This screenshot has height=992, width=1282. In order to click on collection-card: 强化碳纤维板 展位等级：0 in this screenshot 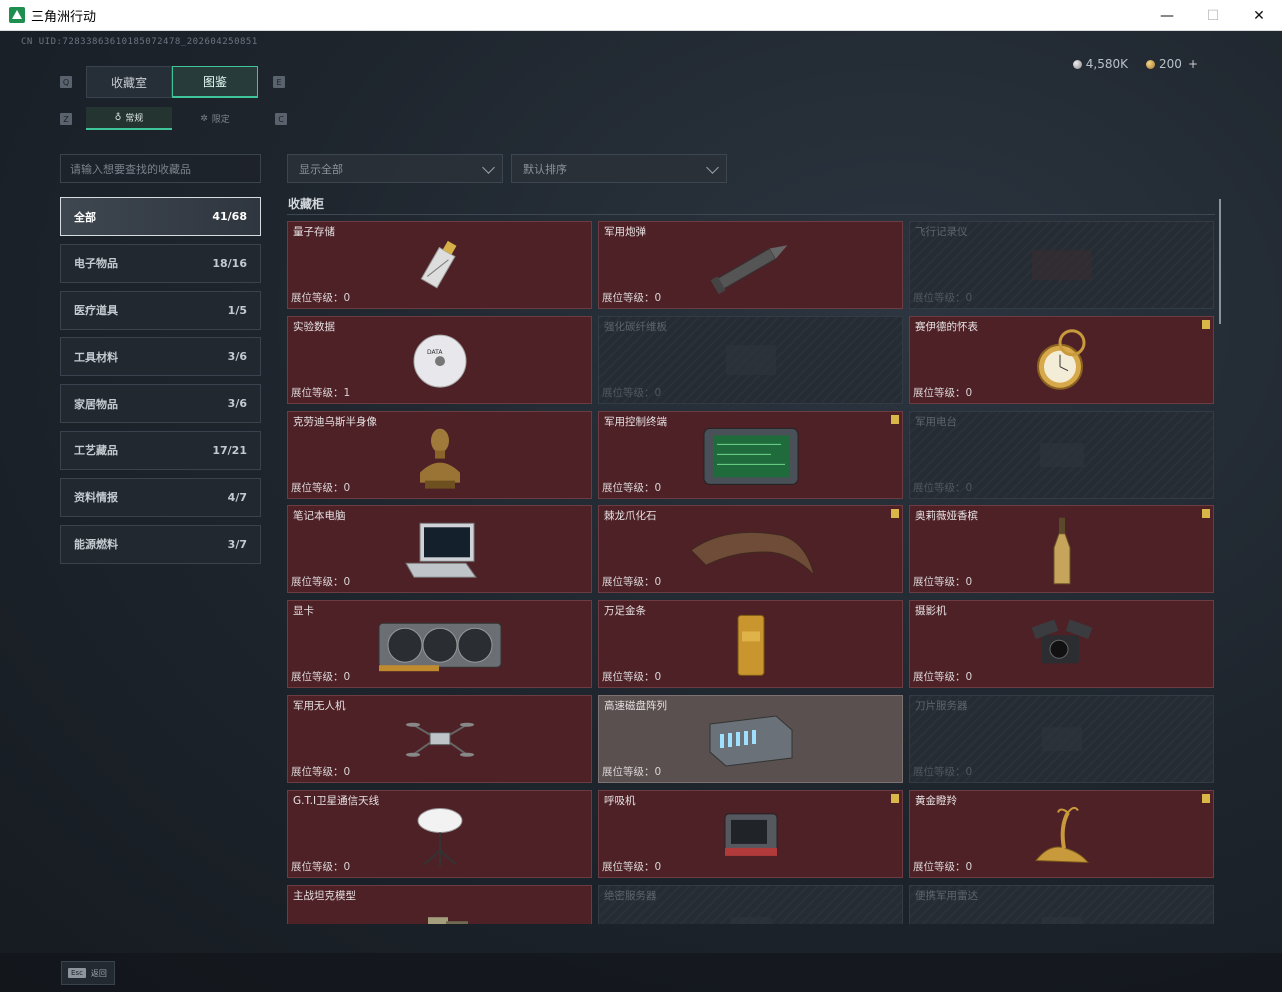, I will do `click(750, 359)`.